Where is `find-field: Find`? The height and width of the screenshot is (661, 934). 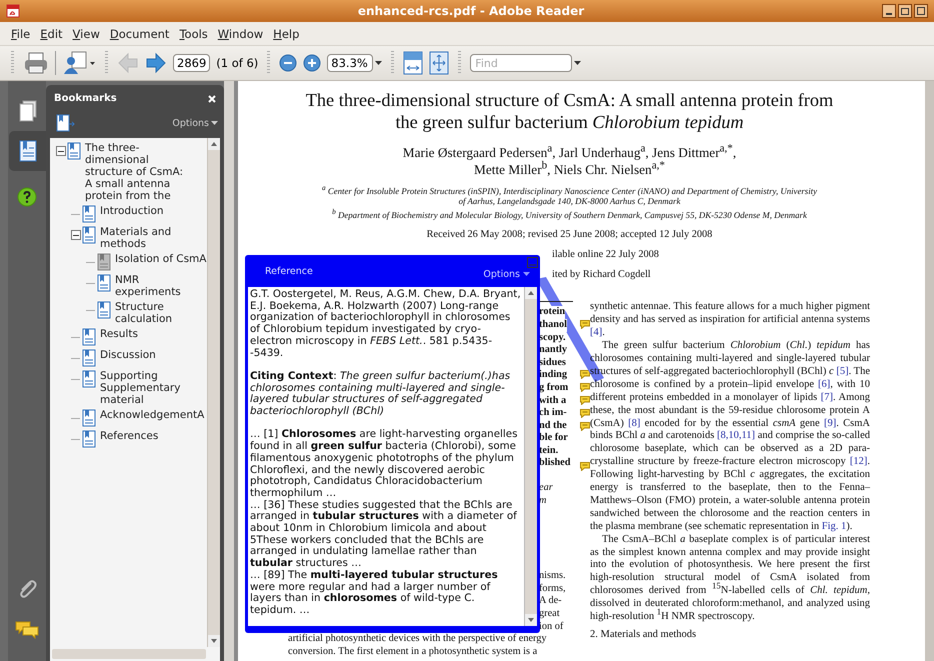
find-field: Find is located at coordinates (521, 63).